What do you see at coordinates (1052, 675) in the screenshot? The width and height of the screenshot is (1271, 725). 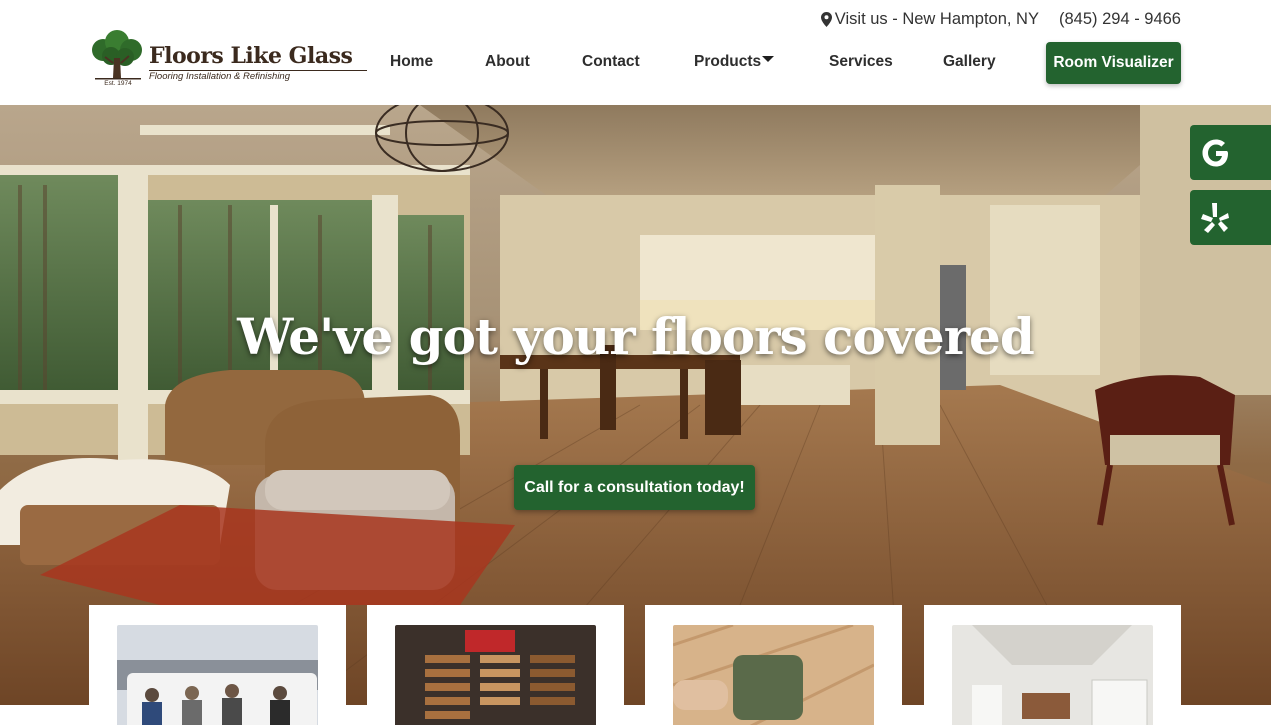 I see `card-image-room` at bounding box center [1052, 675].